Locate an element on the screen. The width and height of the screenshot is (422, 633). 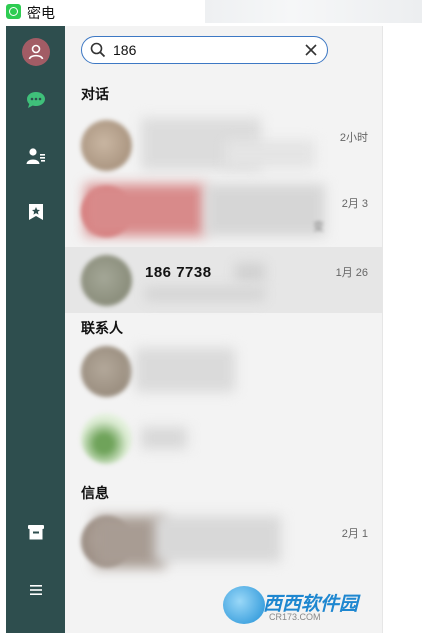
section-header-conversations: 对话 is located at coordinates (95, 94).